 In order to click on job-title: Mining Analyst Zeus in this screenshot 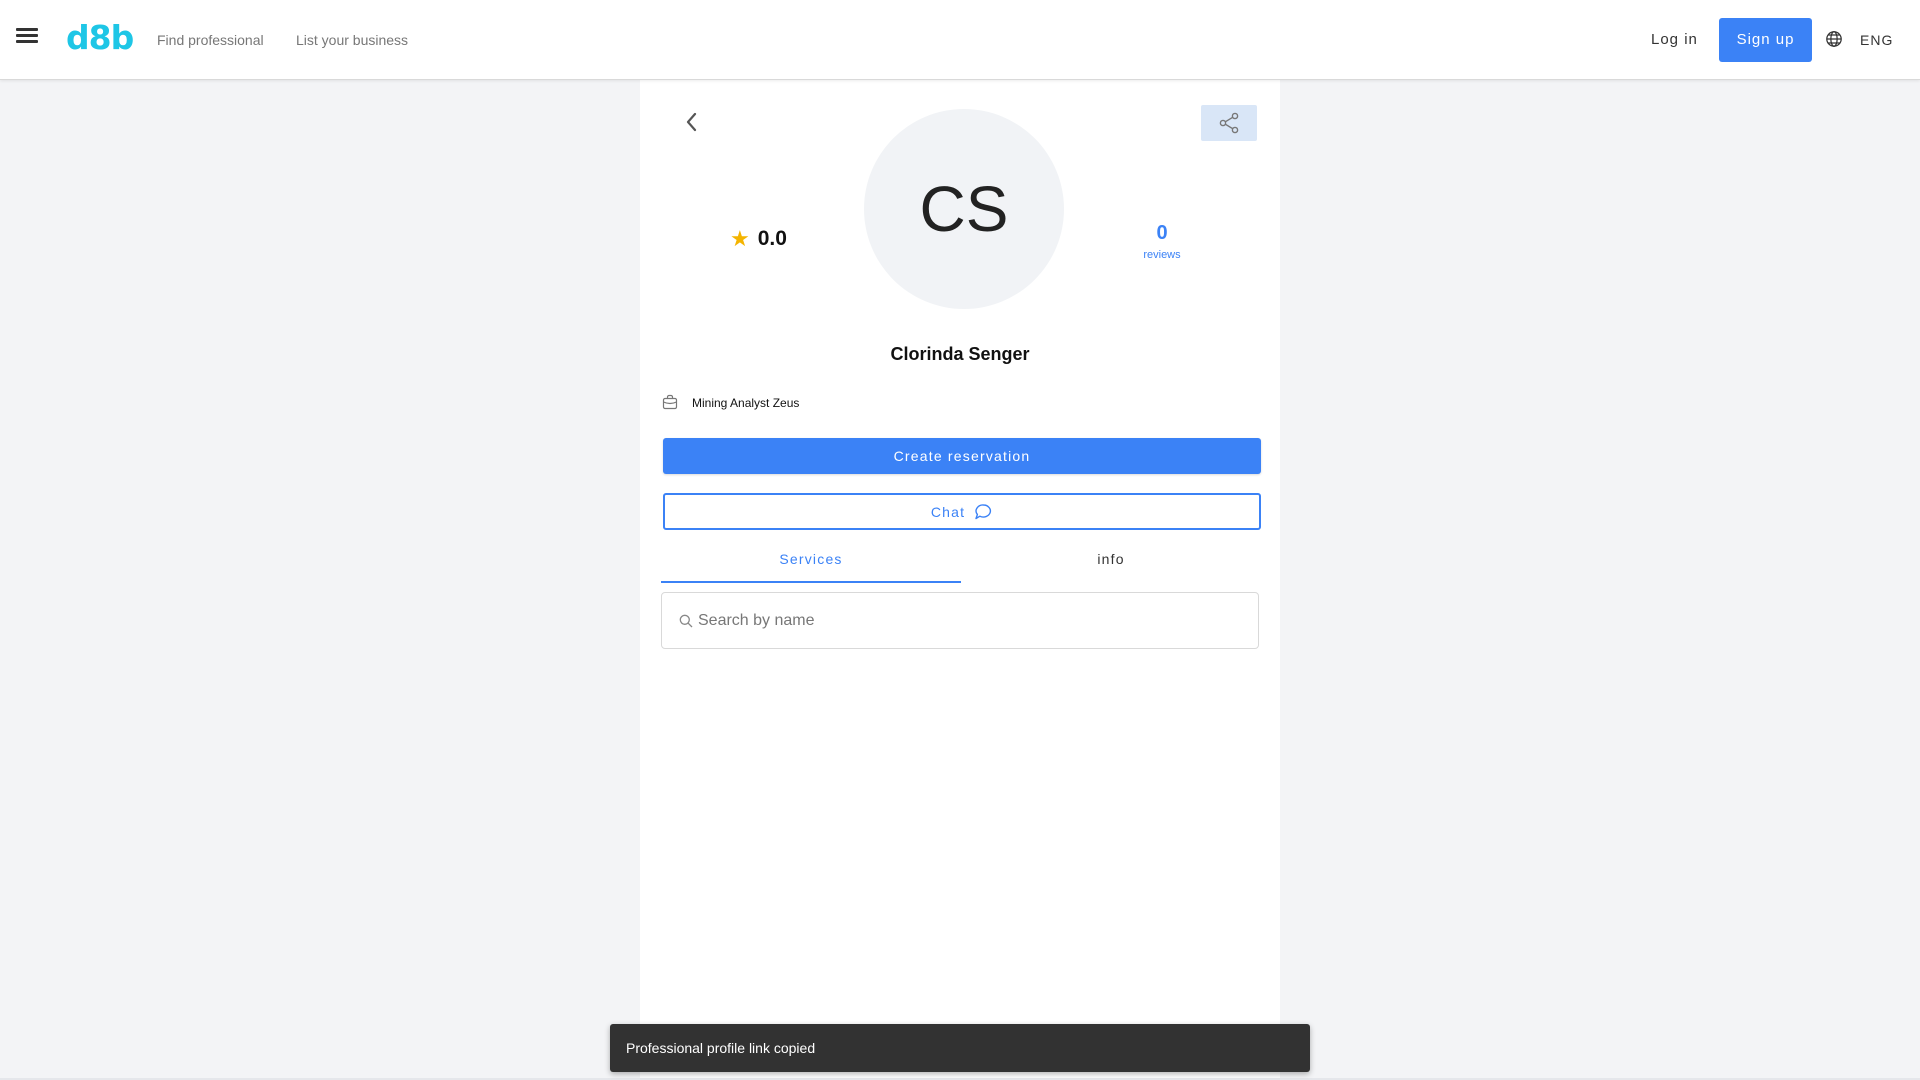, I will do `click(746, 403)`.